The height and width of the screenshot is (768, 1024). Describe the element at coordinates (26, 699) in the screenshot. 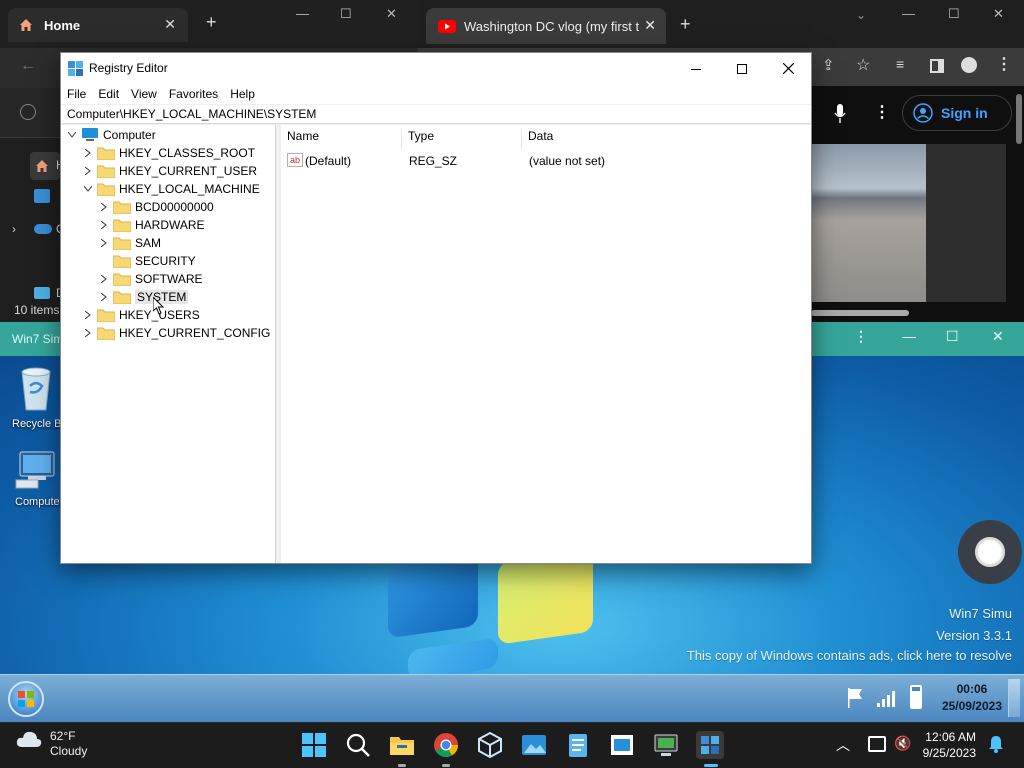

I see `win7-start-orb` at that location.